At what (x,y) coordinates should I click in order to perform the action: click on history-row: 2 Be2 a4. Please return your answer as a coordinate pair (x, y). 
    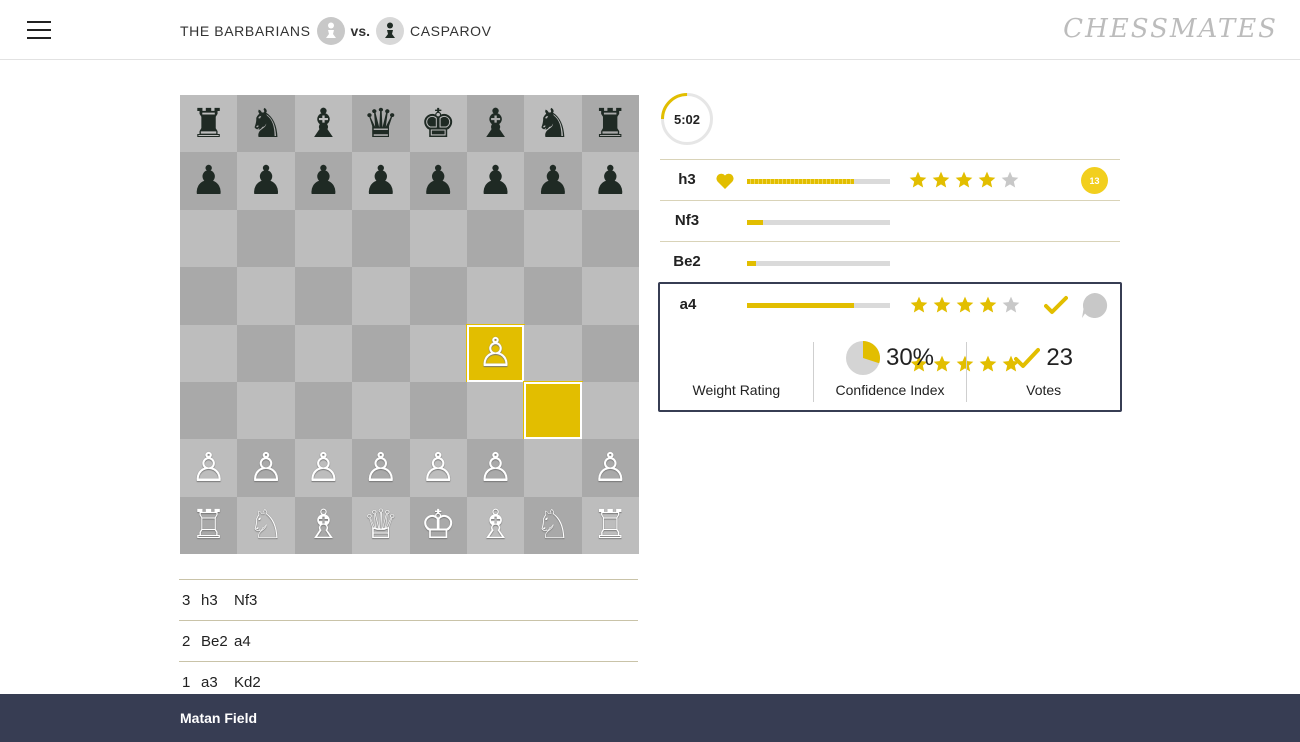
    Looking at the image, I should click on (408, 640).